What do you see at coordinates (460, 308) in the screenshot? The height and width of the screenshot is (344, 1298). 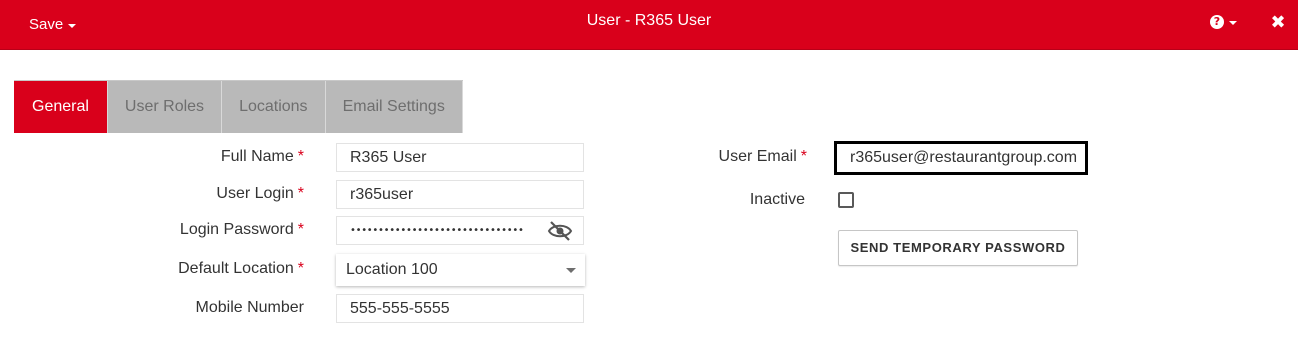 I see `mobile-number-input` at bounding box center [460, 308].